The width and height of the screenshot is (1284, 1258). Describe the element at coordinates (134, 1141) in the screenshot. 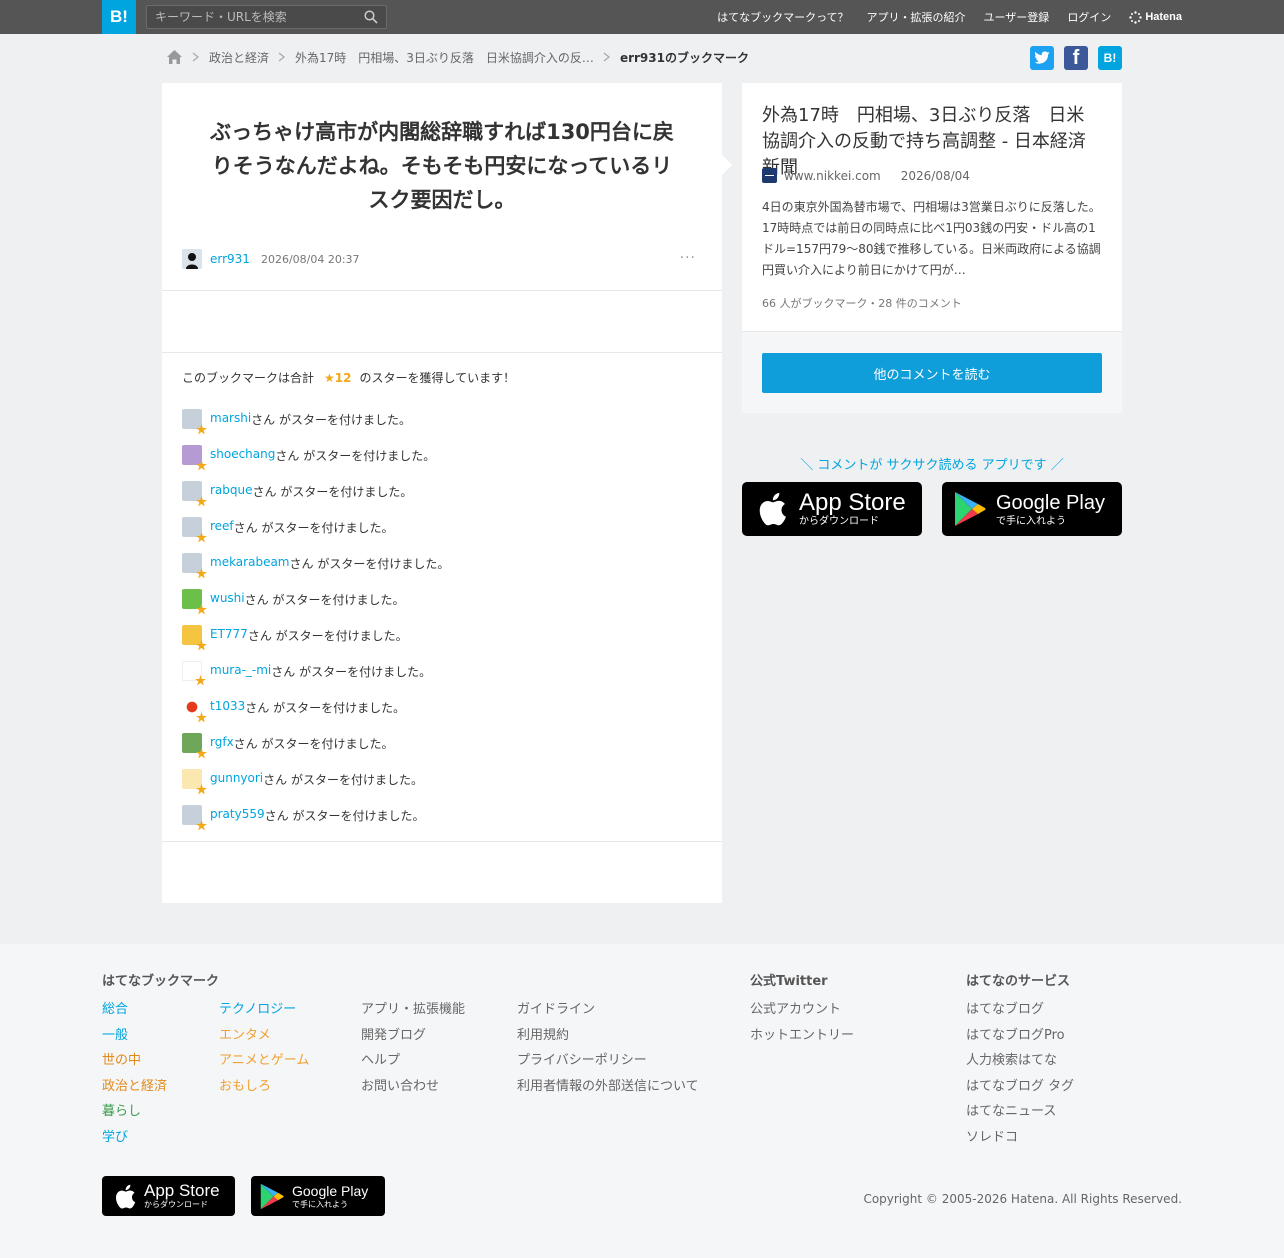

I see `footer-link: 学び` at that location.